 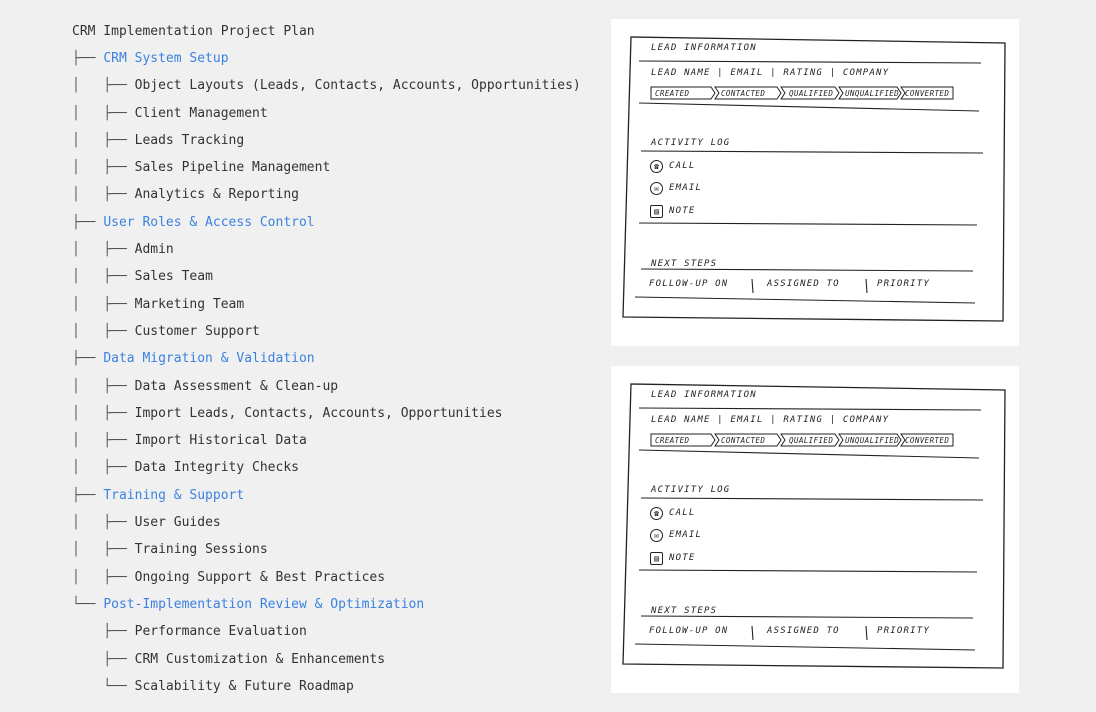 I want to click on item-label: Analytics & Reporting, so click(x=216, y=195).